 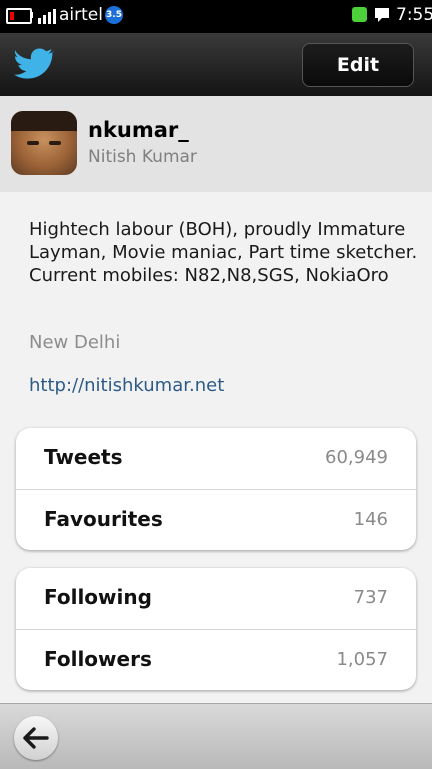 I want to click on notification-icon, so click(x=359, y=14).